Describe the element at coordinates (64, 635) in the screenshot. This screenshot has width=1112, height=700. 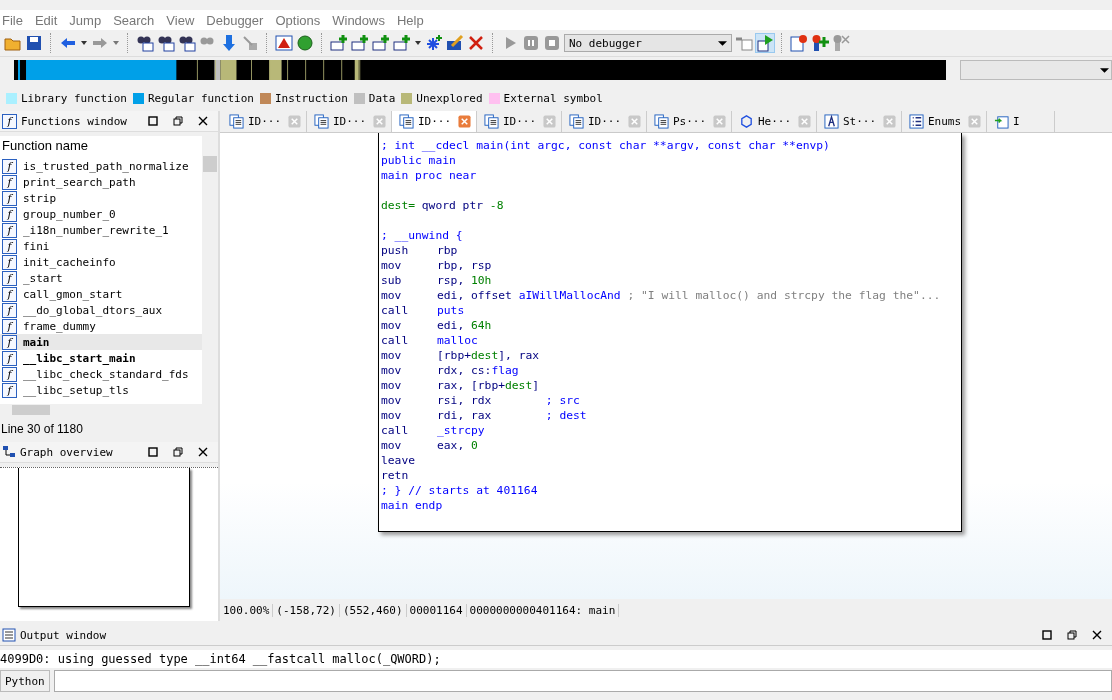
I see `panel-title: Output window` at that location.